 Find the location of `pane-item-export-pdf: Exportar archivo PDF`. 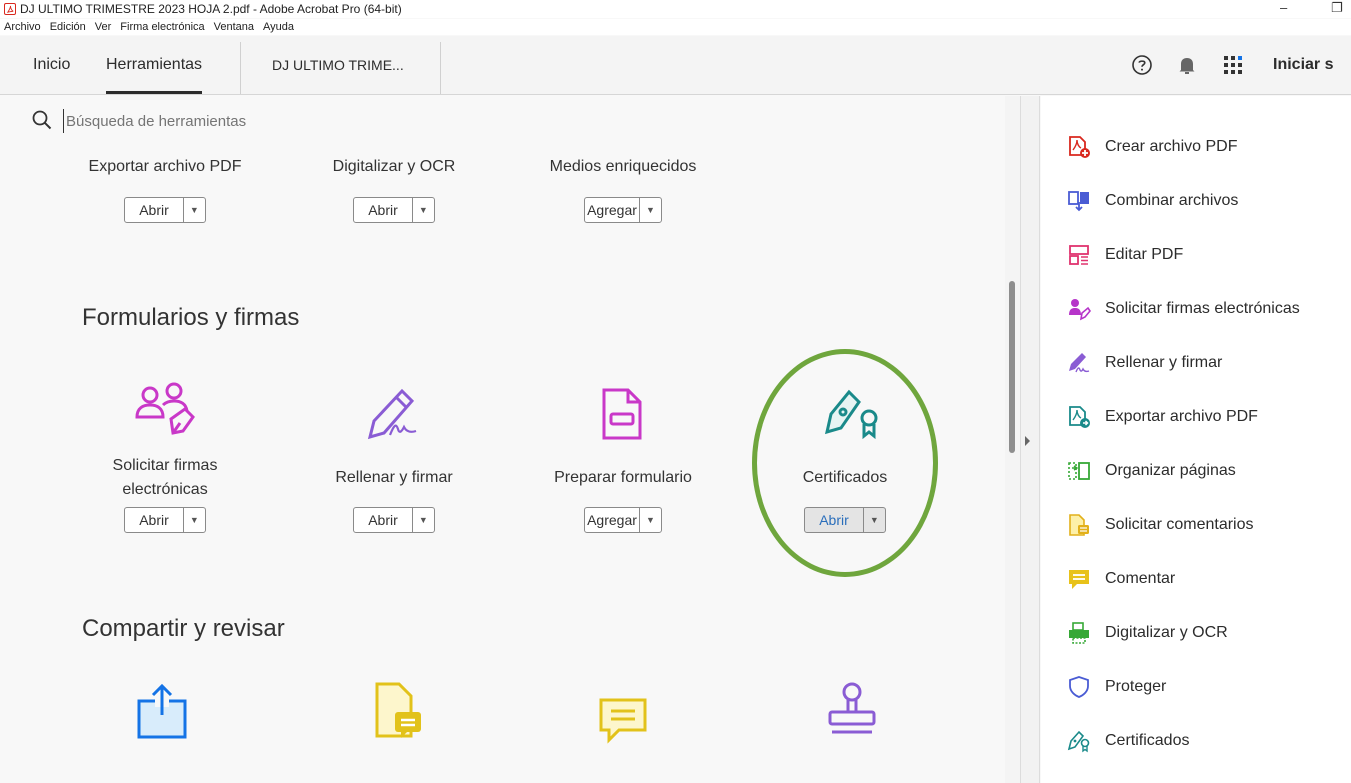

pane-item-export-pdf: Exportar archivo PDF is located at coordinates (1162, 417).